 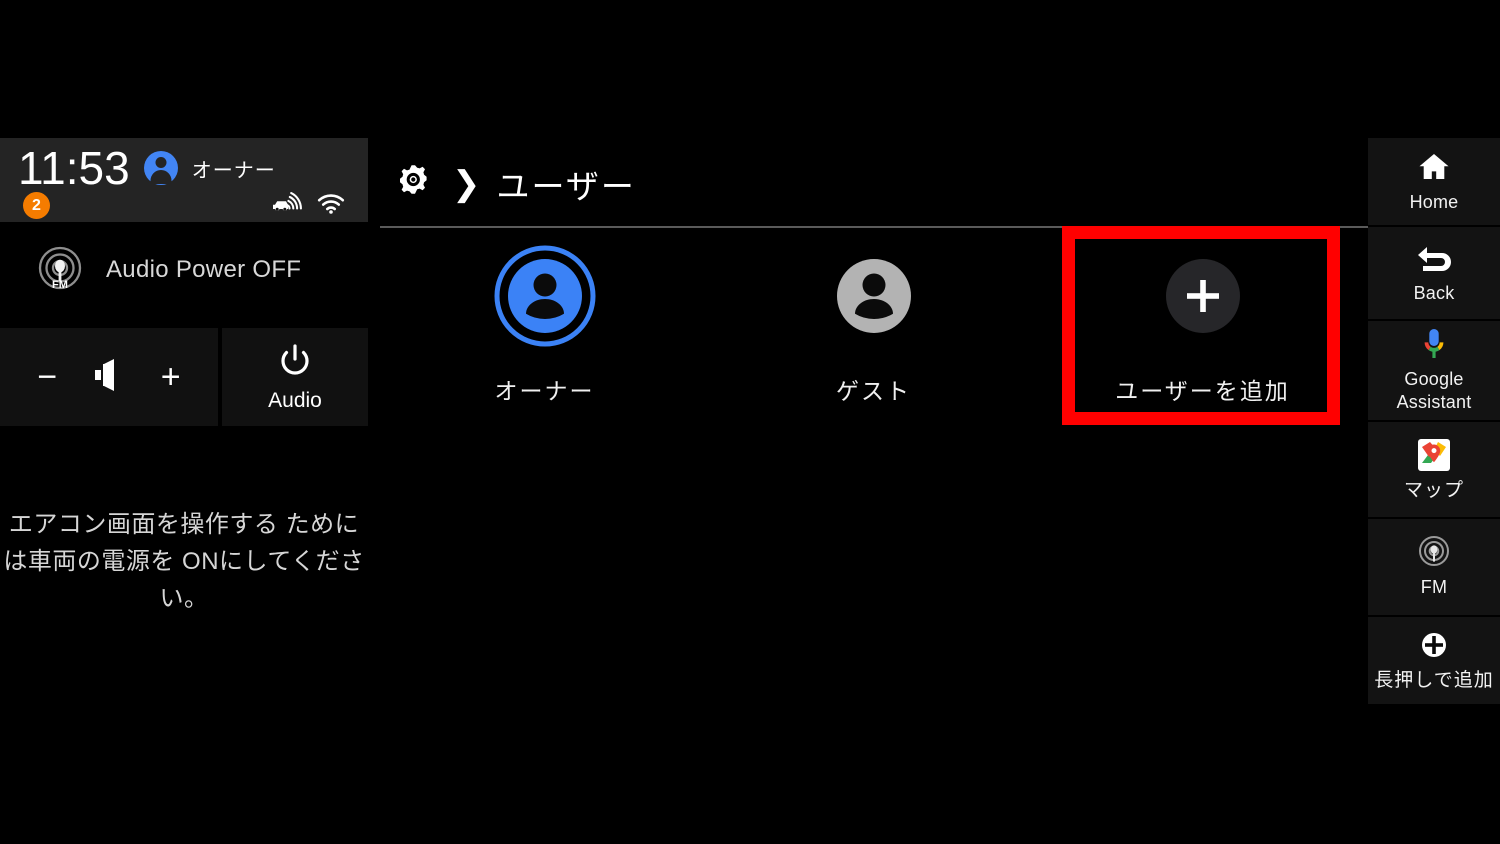 What do you see at coordinates (1434, 293) in the screenshot?
I see `sidebar-item-label: Back` at bounding box center [1434, 293].